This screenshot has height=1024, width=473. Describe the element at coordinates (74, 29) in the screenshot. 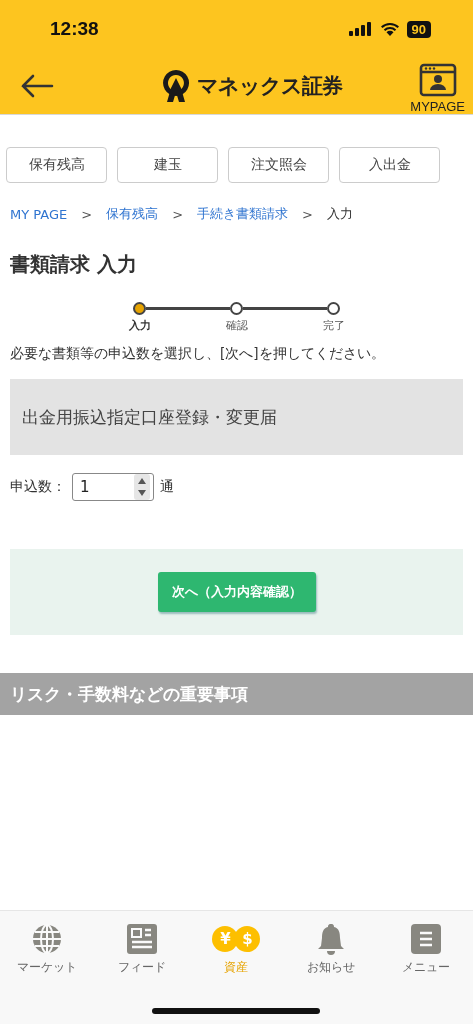

I see `status-time: 12:38` at that location.